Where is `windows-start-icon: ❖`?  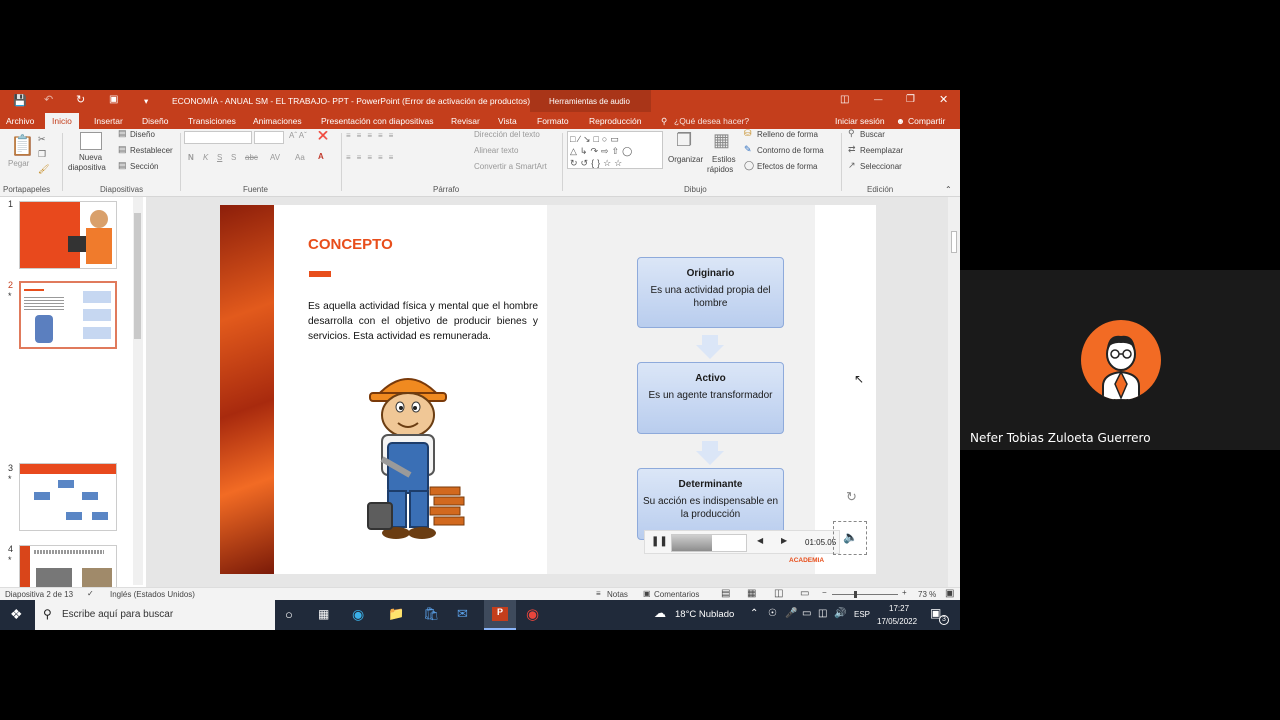
windows-start-icon: ❖ is located at coordinates (16, 614).